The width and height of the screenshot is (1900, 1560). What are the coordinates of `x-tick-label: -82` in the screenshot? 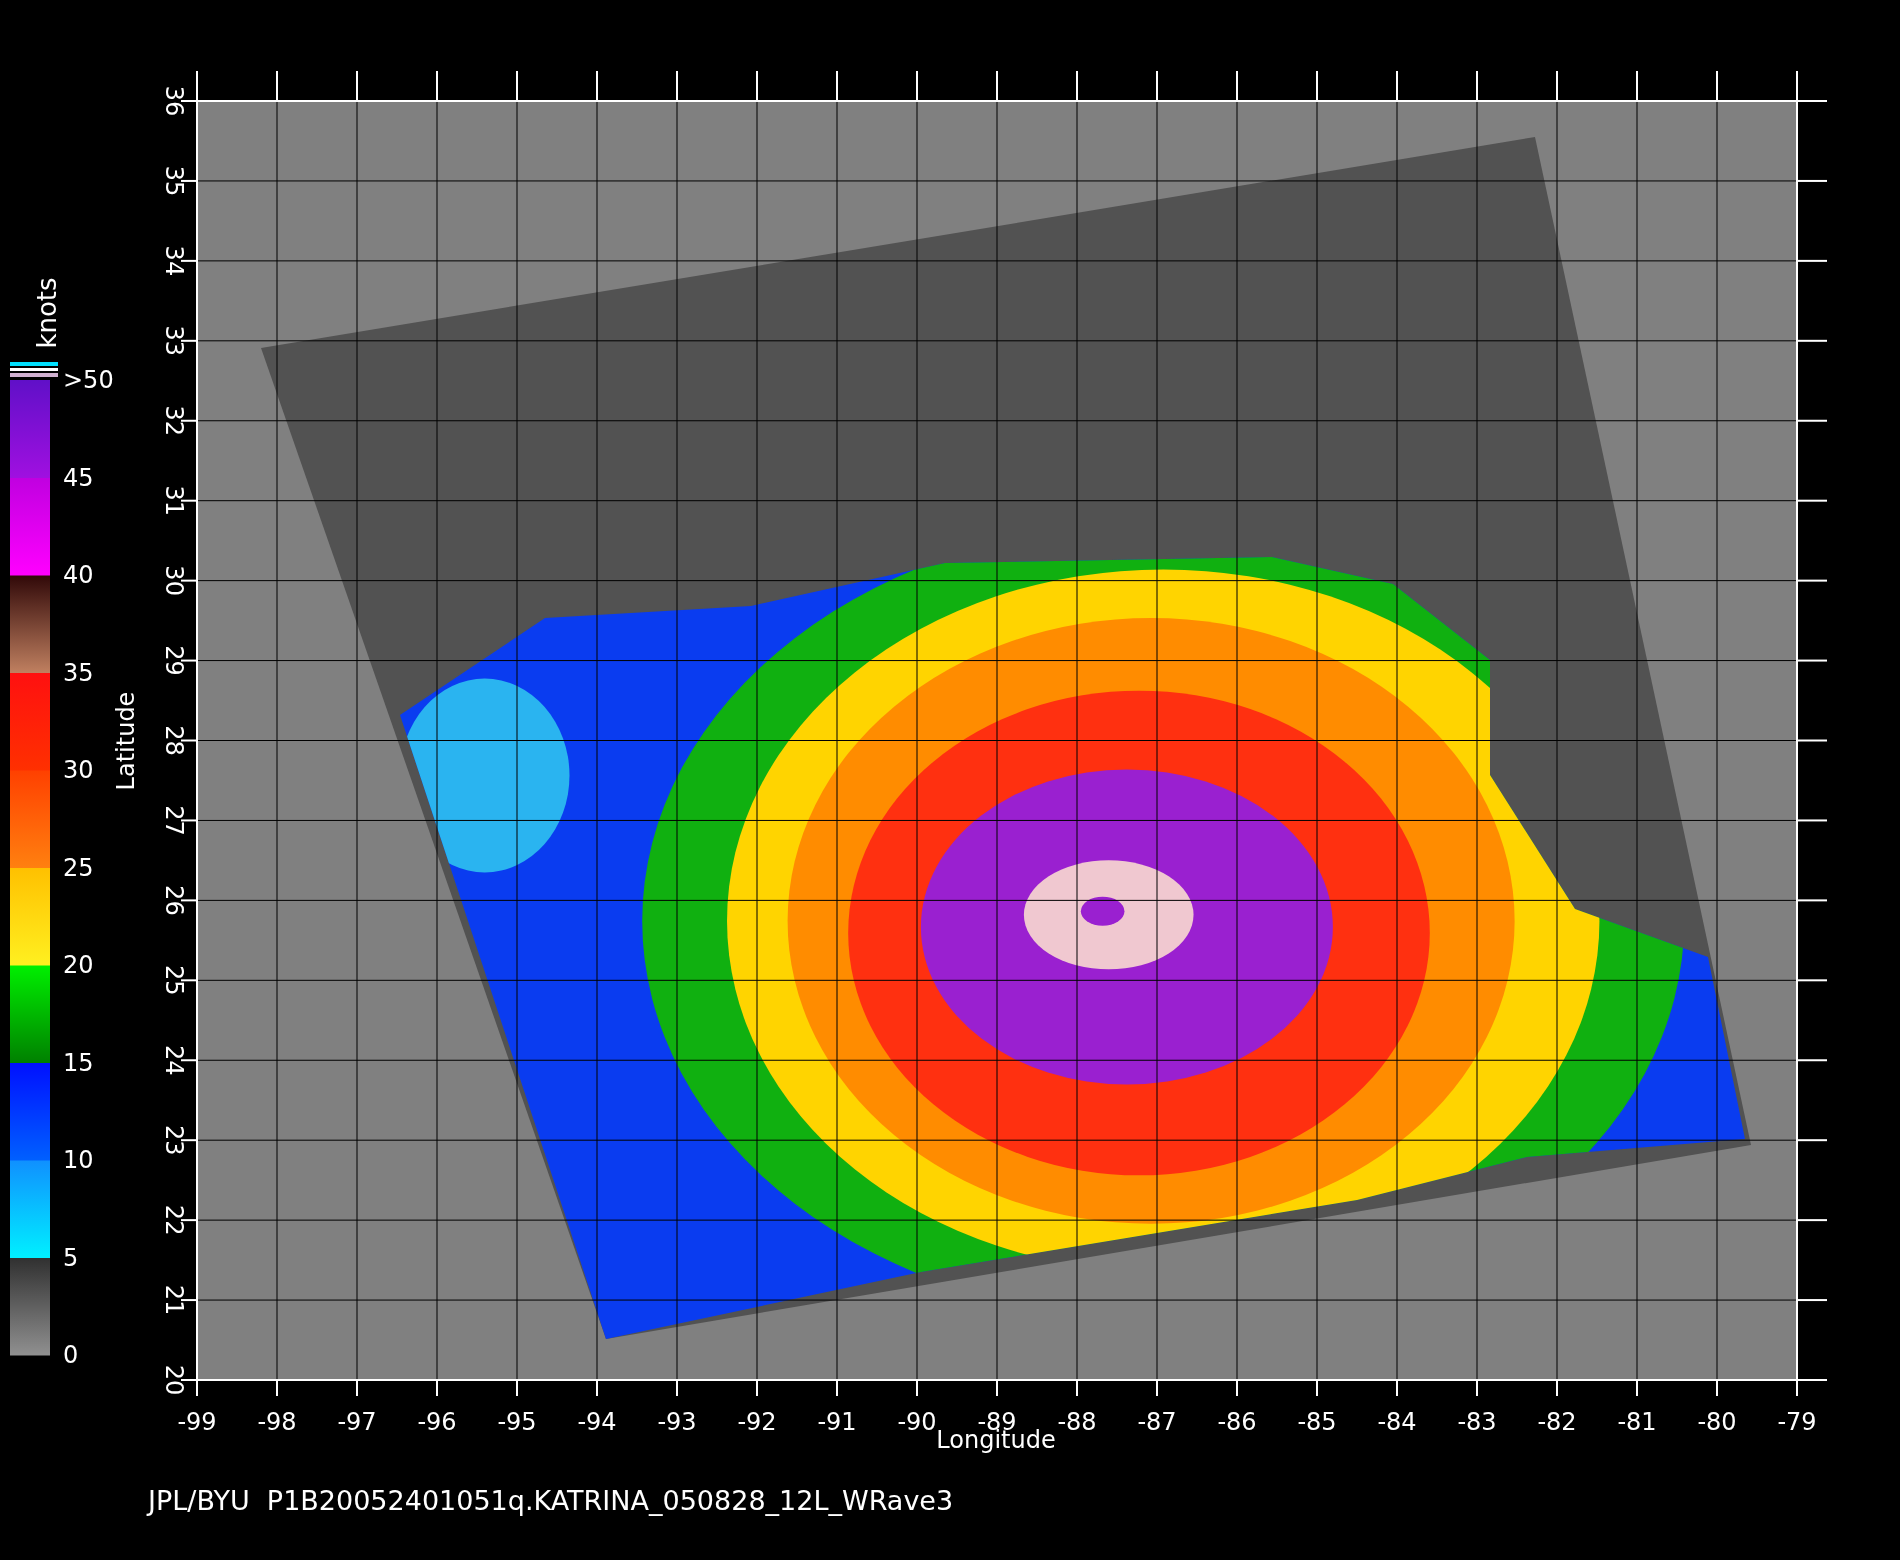 It's located at (1557, 1422).